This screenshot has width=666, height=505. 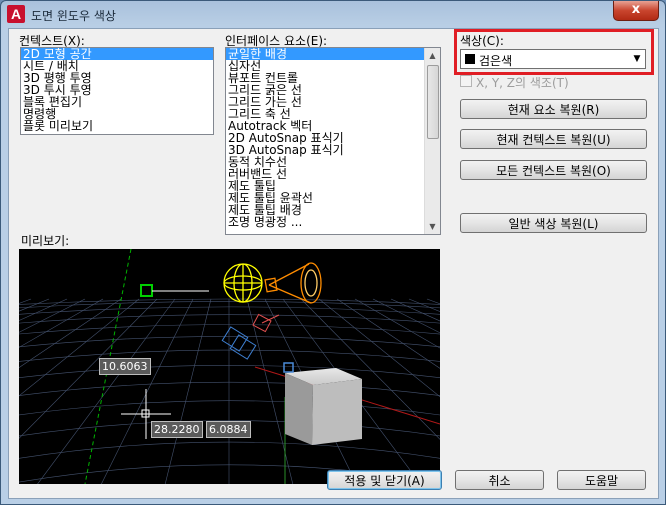 I want to click on scroll-down-icon: ▼, so click(x=432, y=226).